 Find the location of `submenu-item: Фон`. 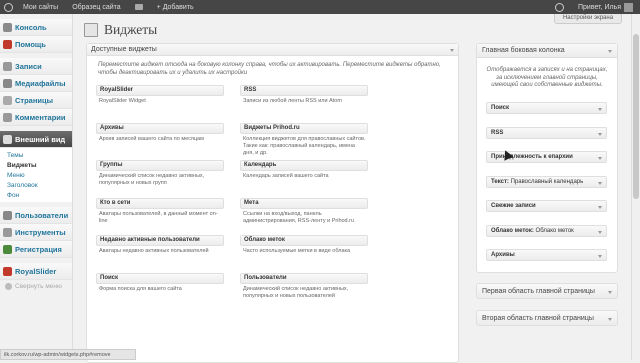

submenu-item: Фон is located at coordinates (36, 195).